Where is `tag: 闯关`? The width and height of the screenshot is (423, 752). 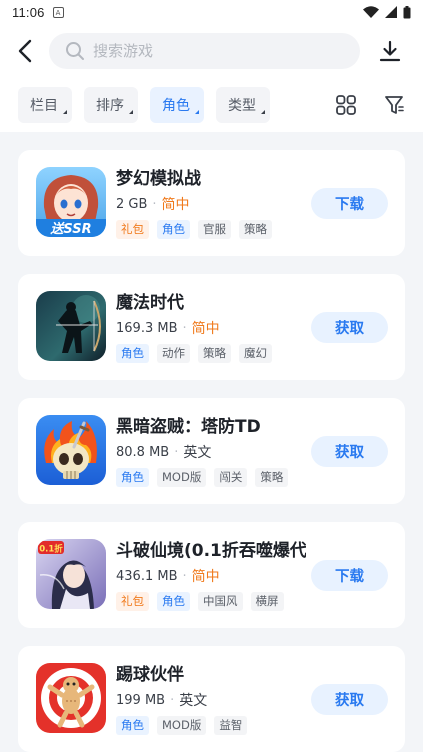 tag: 闯关 is located at coordinates (231, 477).